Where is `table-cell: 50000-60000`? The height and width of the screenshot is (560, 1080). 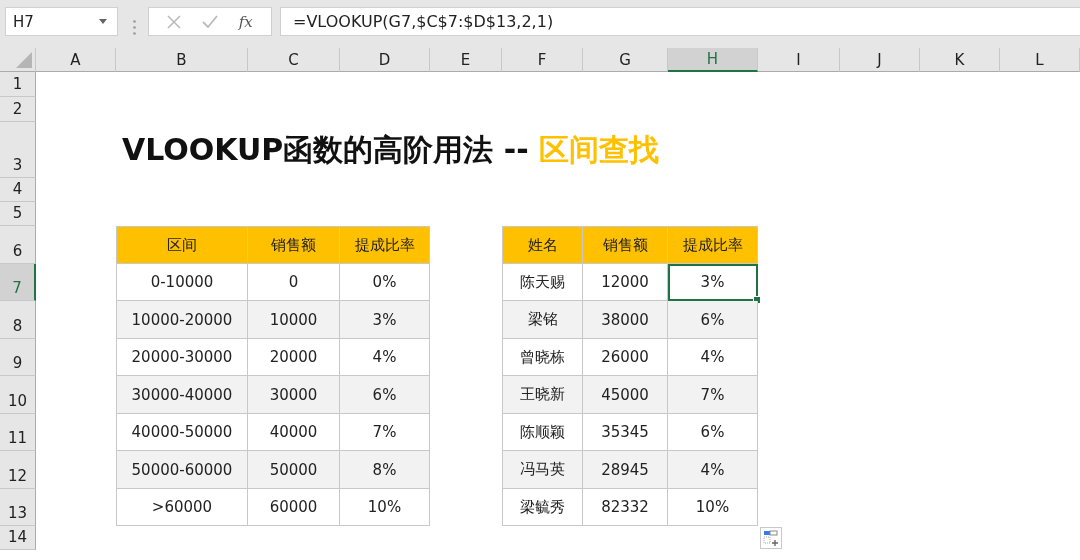 table-cell: 50000-60000 is located at coordinates (182, 470).